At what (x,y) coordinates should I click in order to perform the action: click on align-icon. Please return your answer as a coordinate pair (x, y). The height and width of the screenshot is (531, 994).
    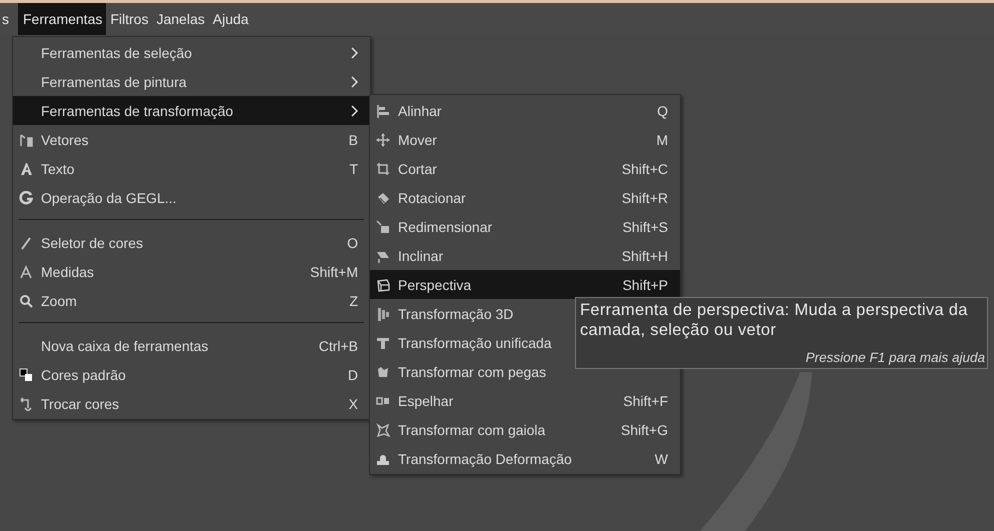
    Looking at the image, I should click on (383, 111).